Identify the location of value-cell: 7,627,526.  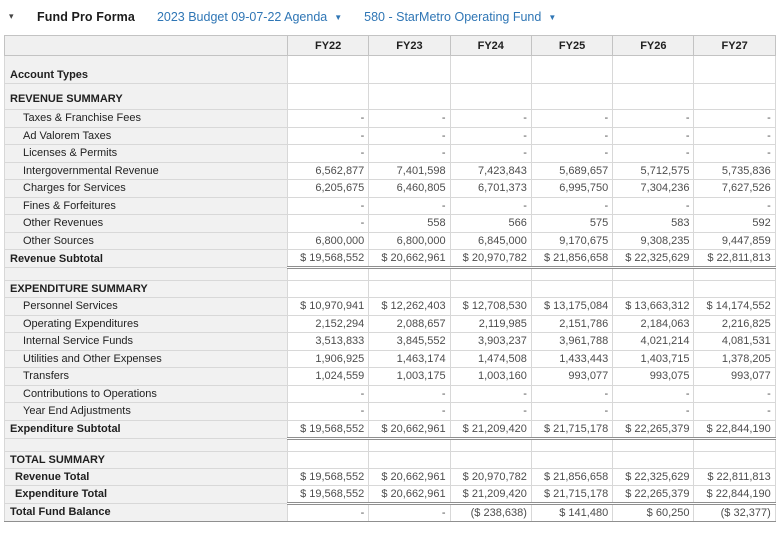
(734, 188).